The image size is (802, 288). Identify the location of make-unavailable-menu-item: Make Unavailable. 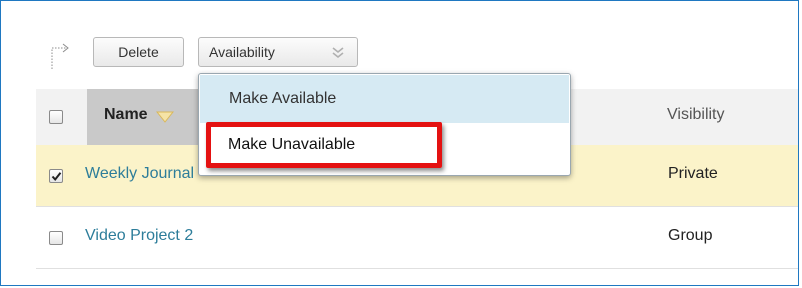
(384, 143).